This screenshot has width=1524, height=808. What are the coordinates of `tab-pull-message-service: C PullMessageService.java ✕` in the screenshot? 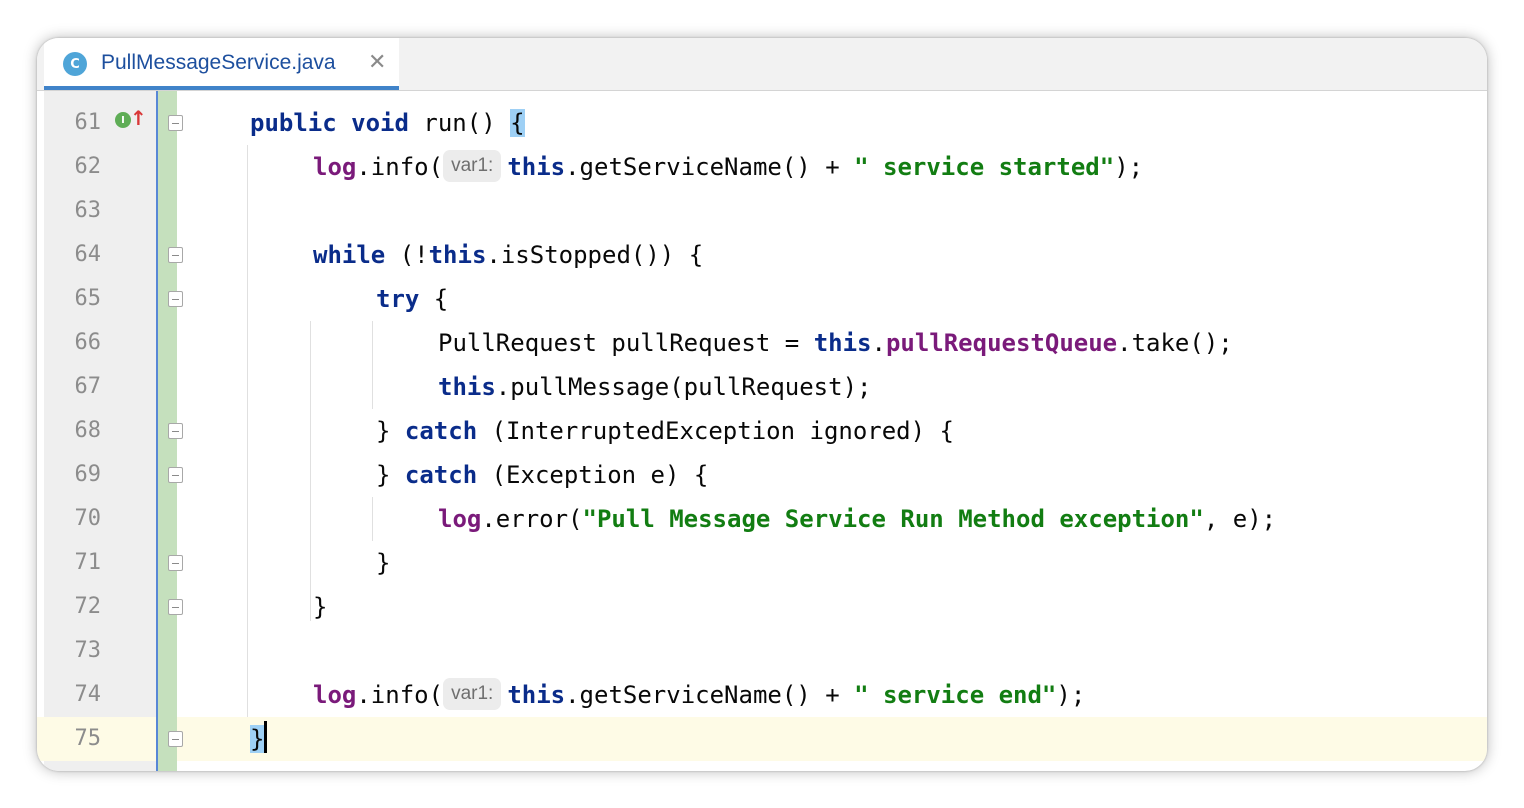 It's located at (221, 64).